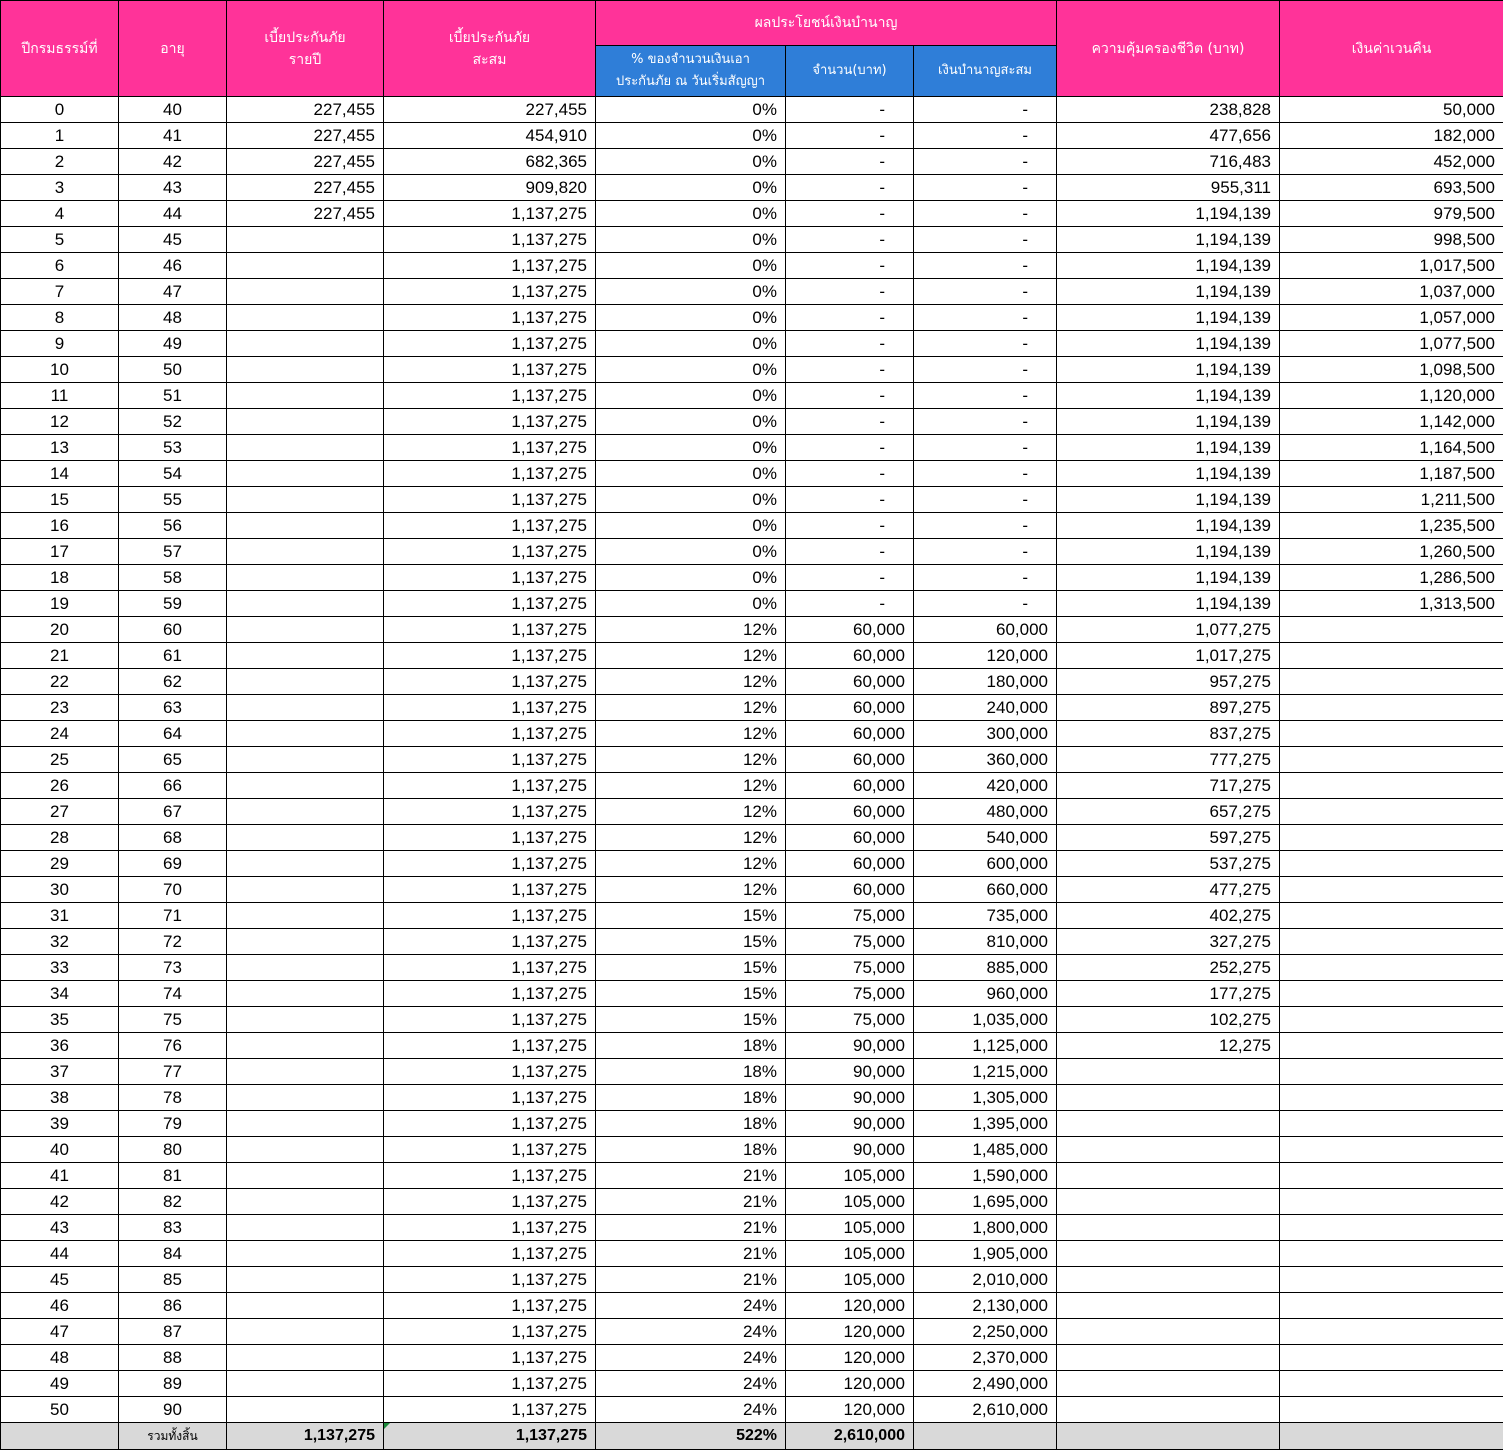 This screenshot has width=1503, height=1451. What do you see at coordinates (59, 135) in the screenshot?
I see `cell-policy-year: 1` at bounding box center [59, 135].